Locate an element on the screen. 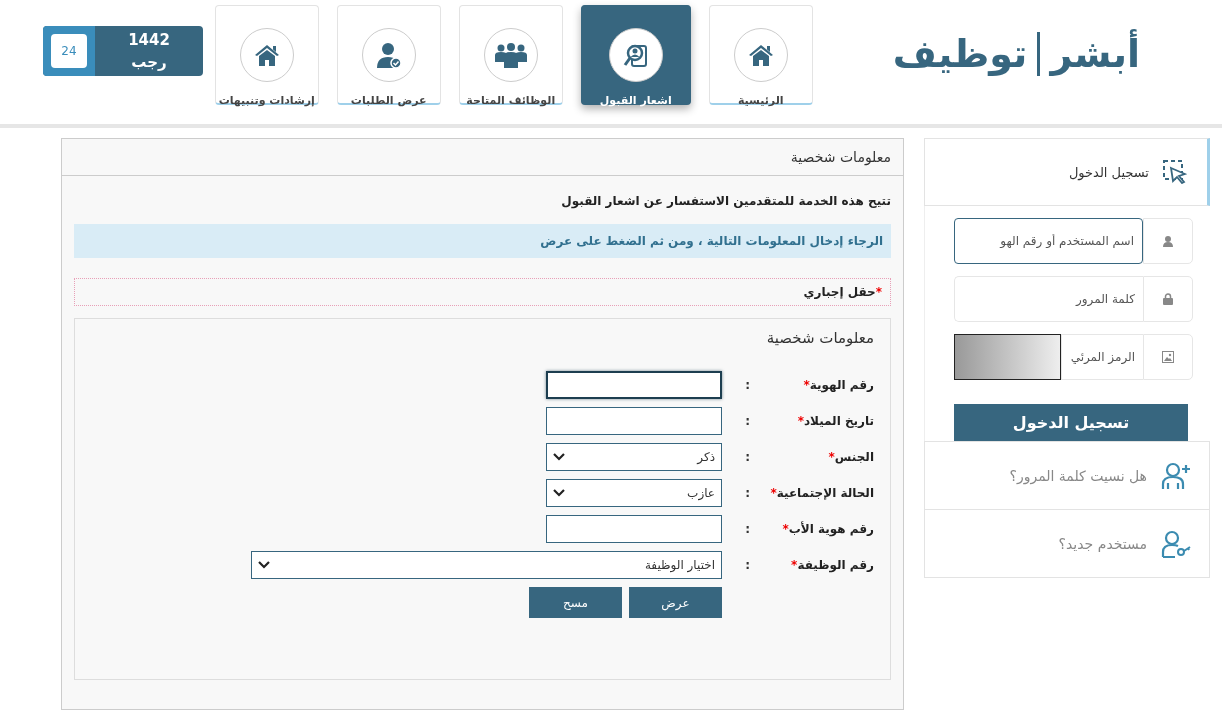 Image resolution: width=1222 pixels, height=722 pixels. sidebar-link: هل نسيت كلمة المرور؟ is located at coordinates (1067, 475).